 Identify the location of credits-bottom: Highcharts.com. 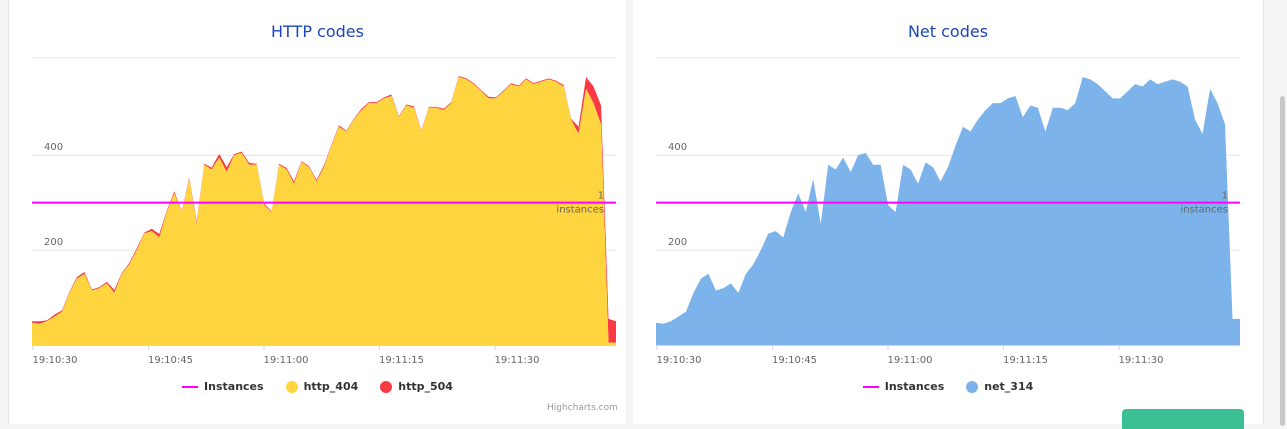
(582, 408).